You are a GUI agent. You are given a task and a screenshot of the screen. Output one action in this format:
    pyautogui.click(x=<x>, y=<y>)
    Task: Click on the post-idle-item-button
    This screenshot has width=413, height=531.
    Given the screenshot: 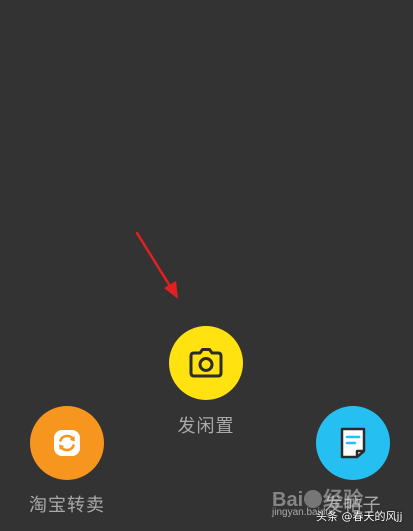 What is the action you would take?
    pyautogui.click(x=206, y=363)
    